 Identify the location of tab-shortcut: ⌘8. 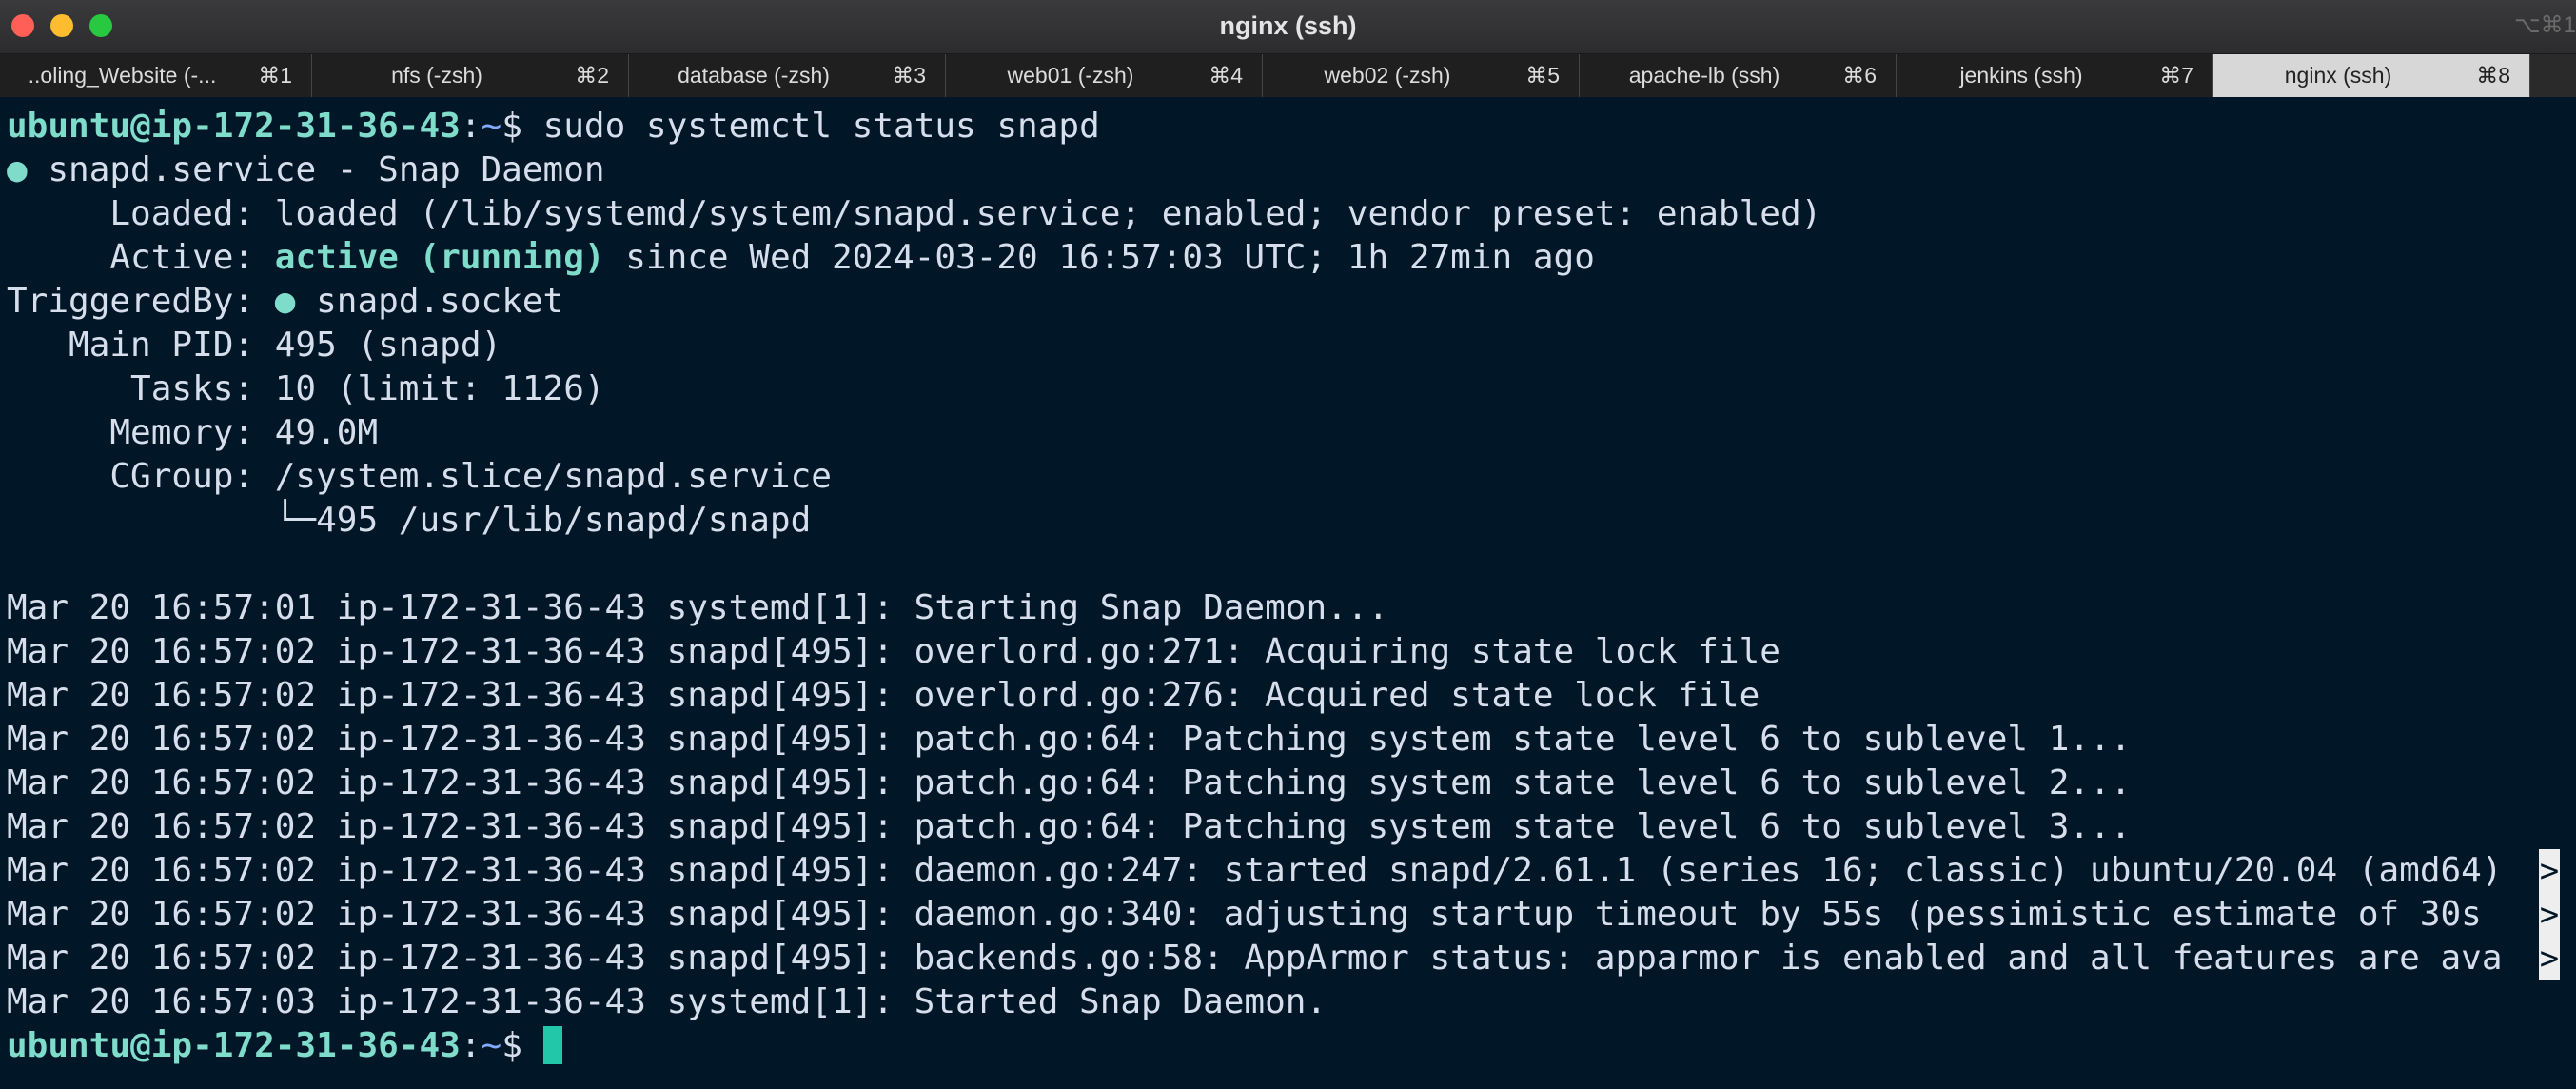
(2493, 75).